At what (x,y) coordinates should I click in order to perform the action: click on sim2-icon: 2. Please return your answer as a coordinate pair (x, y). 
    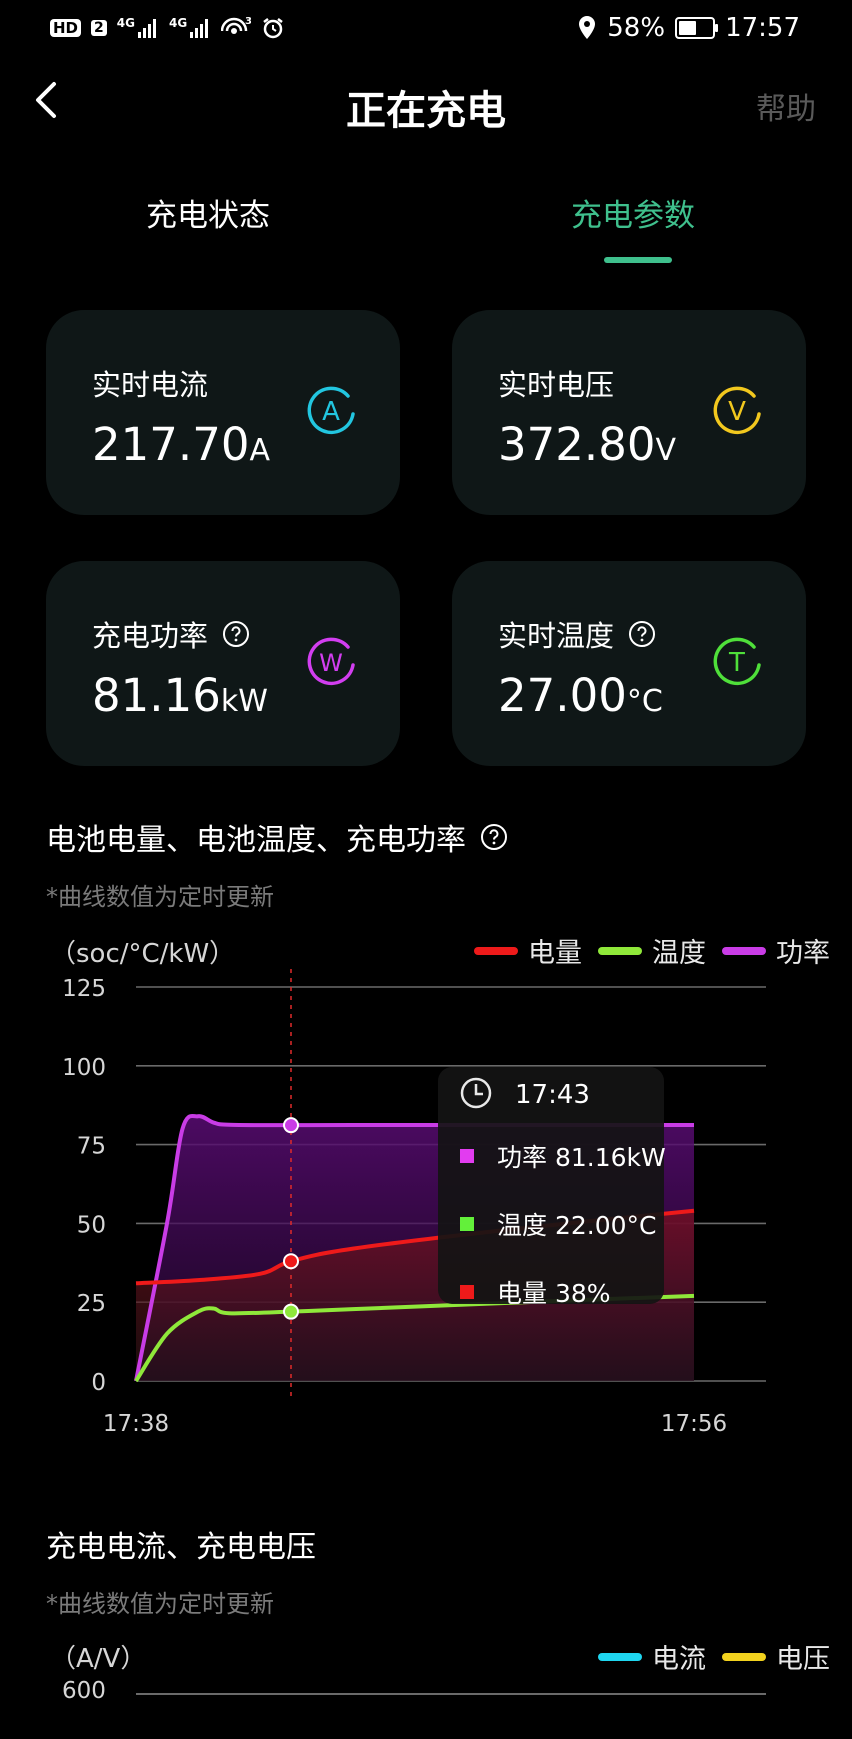
    Looking at the image, I should click on (99, 28).